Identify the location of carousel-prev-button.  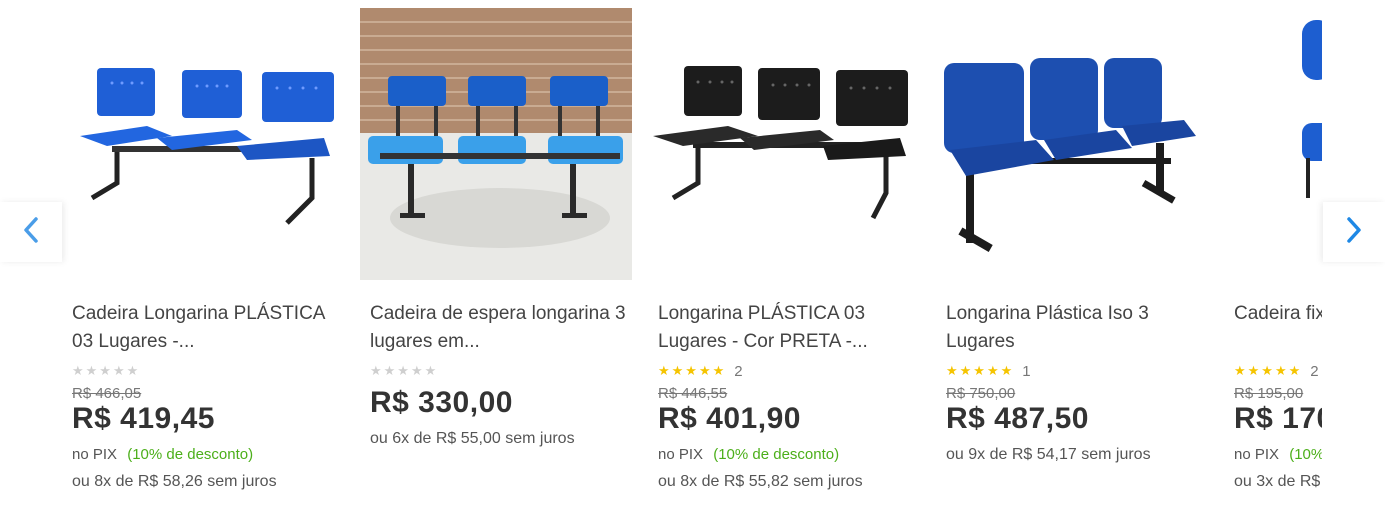
(31, 232).